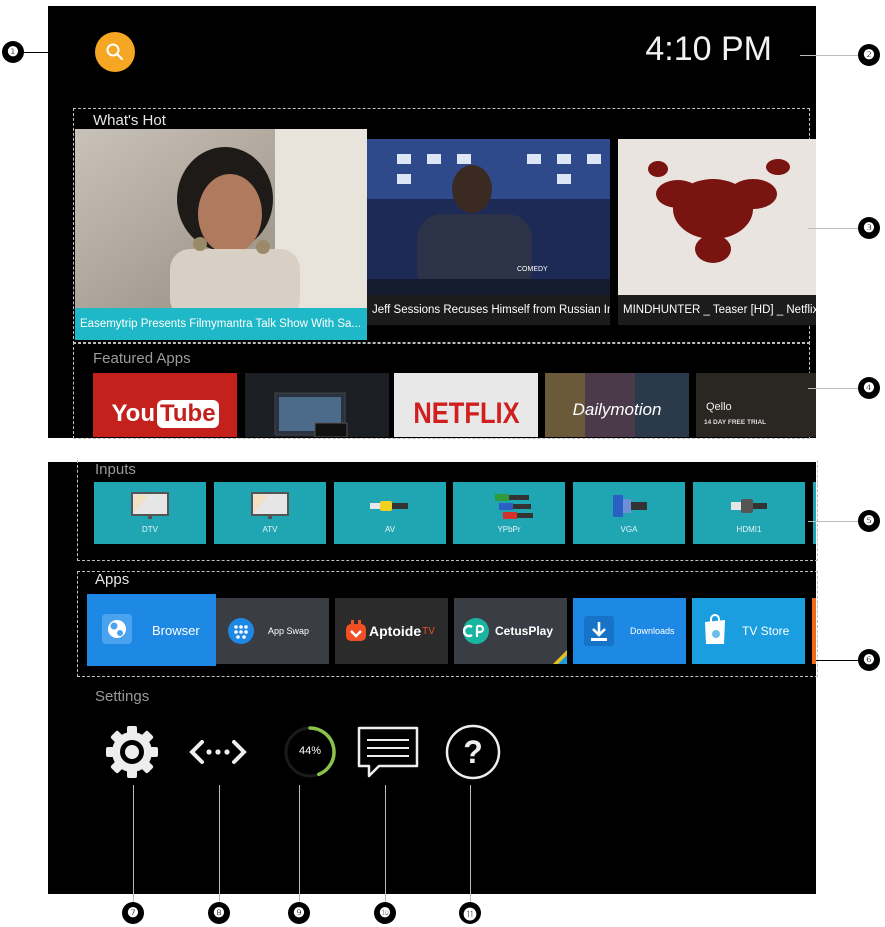  I want to click on apps-title: Apps, so click(112, 579).